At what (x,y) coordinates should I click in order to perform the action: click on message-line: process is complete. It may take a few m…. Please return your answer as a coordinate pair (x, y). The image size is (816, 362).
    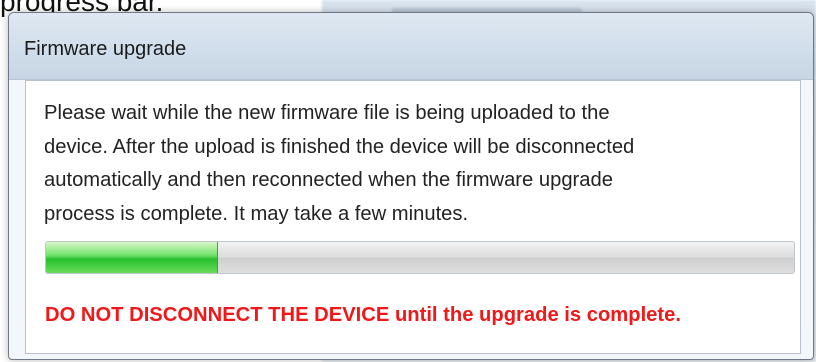
    Looking at the image, I should click on (256, 213).